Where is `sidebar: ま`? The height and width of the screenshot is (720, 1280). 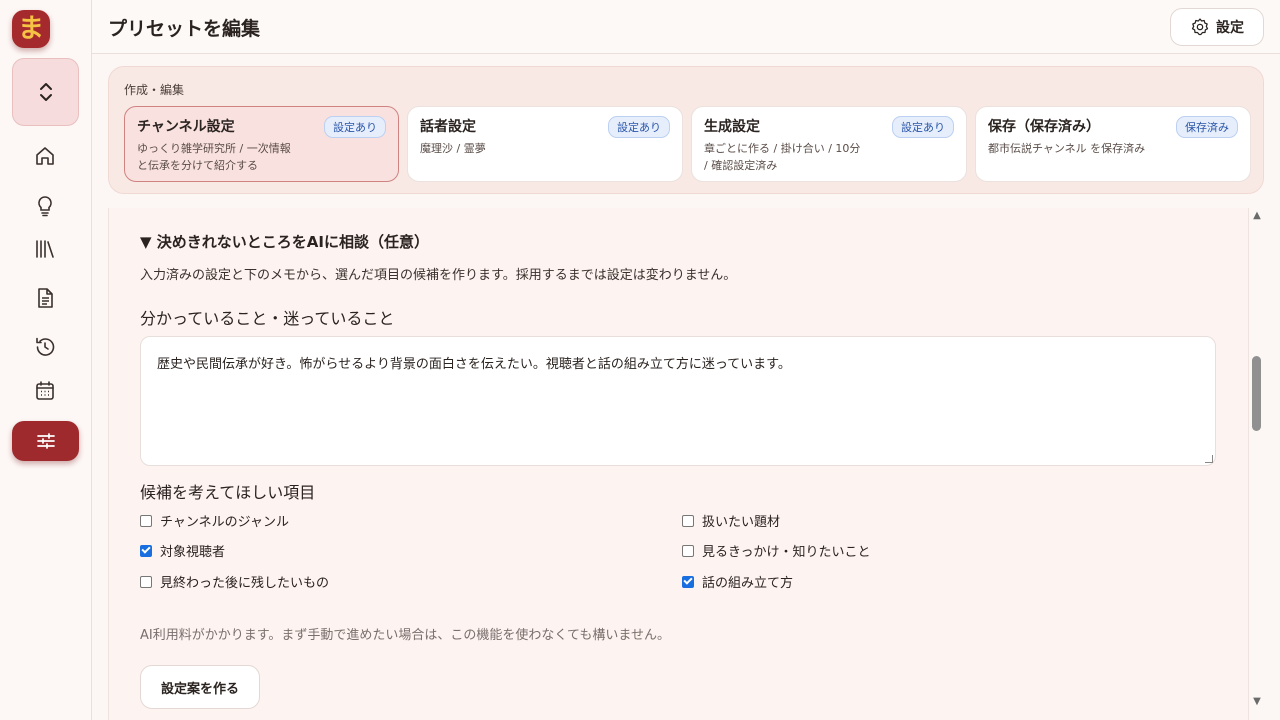
sidebar: ま is located at coordinates (46, 360).